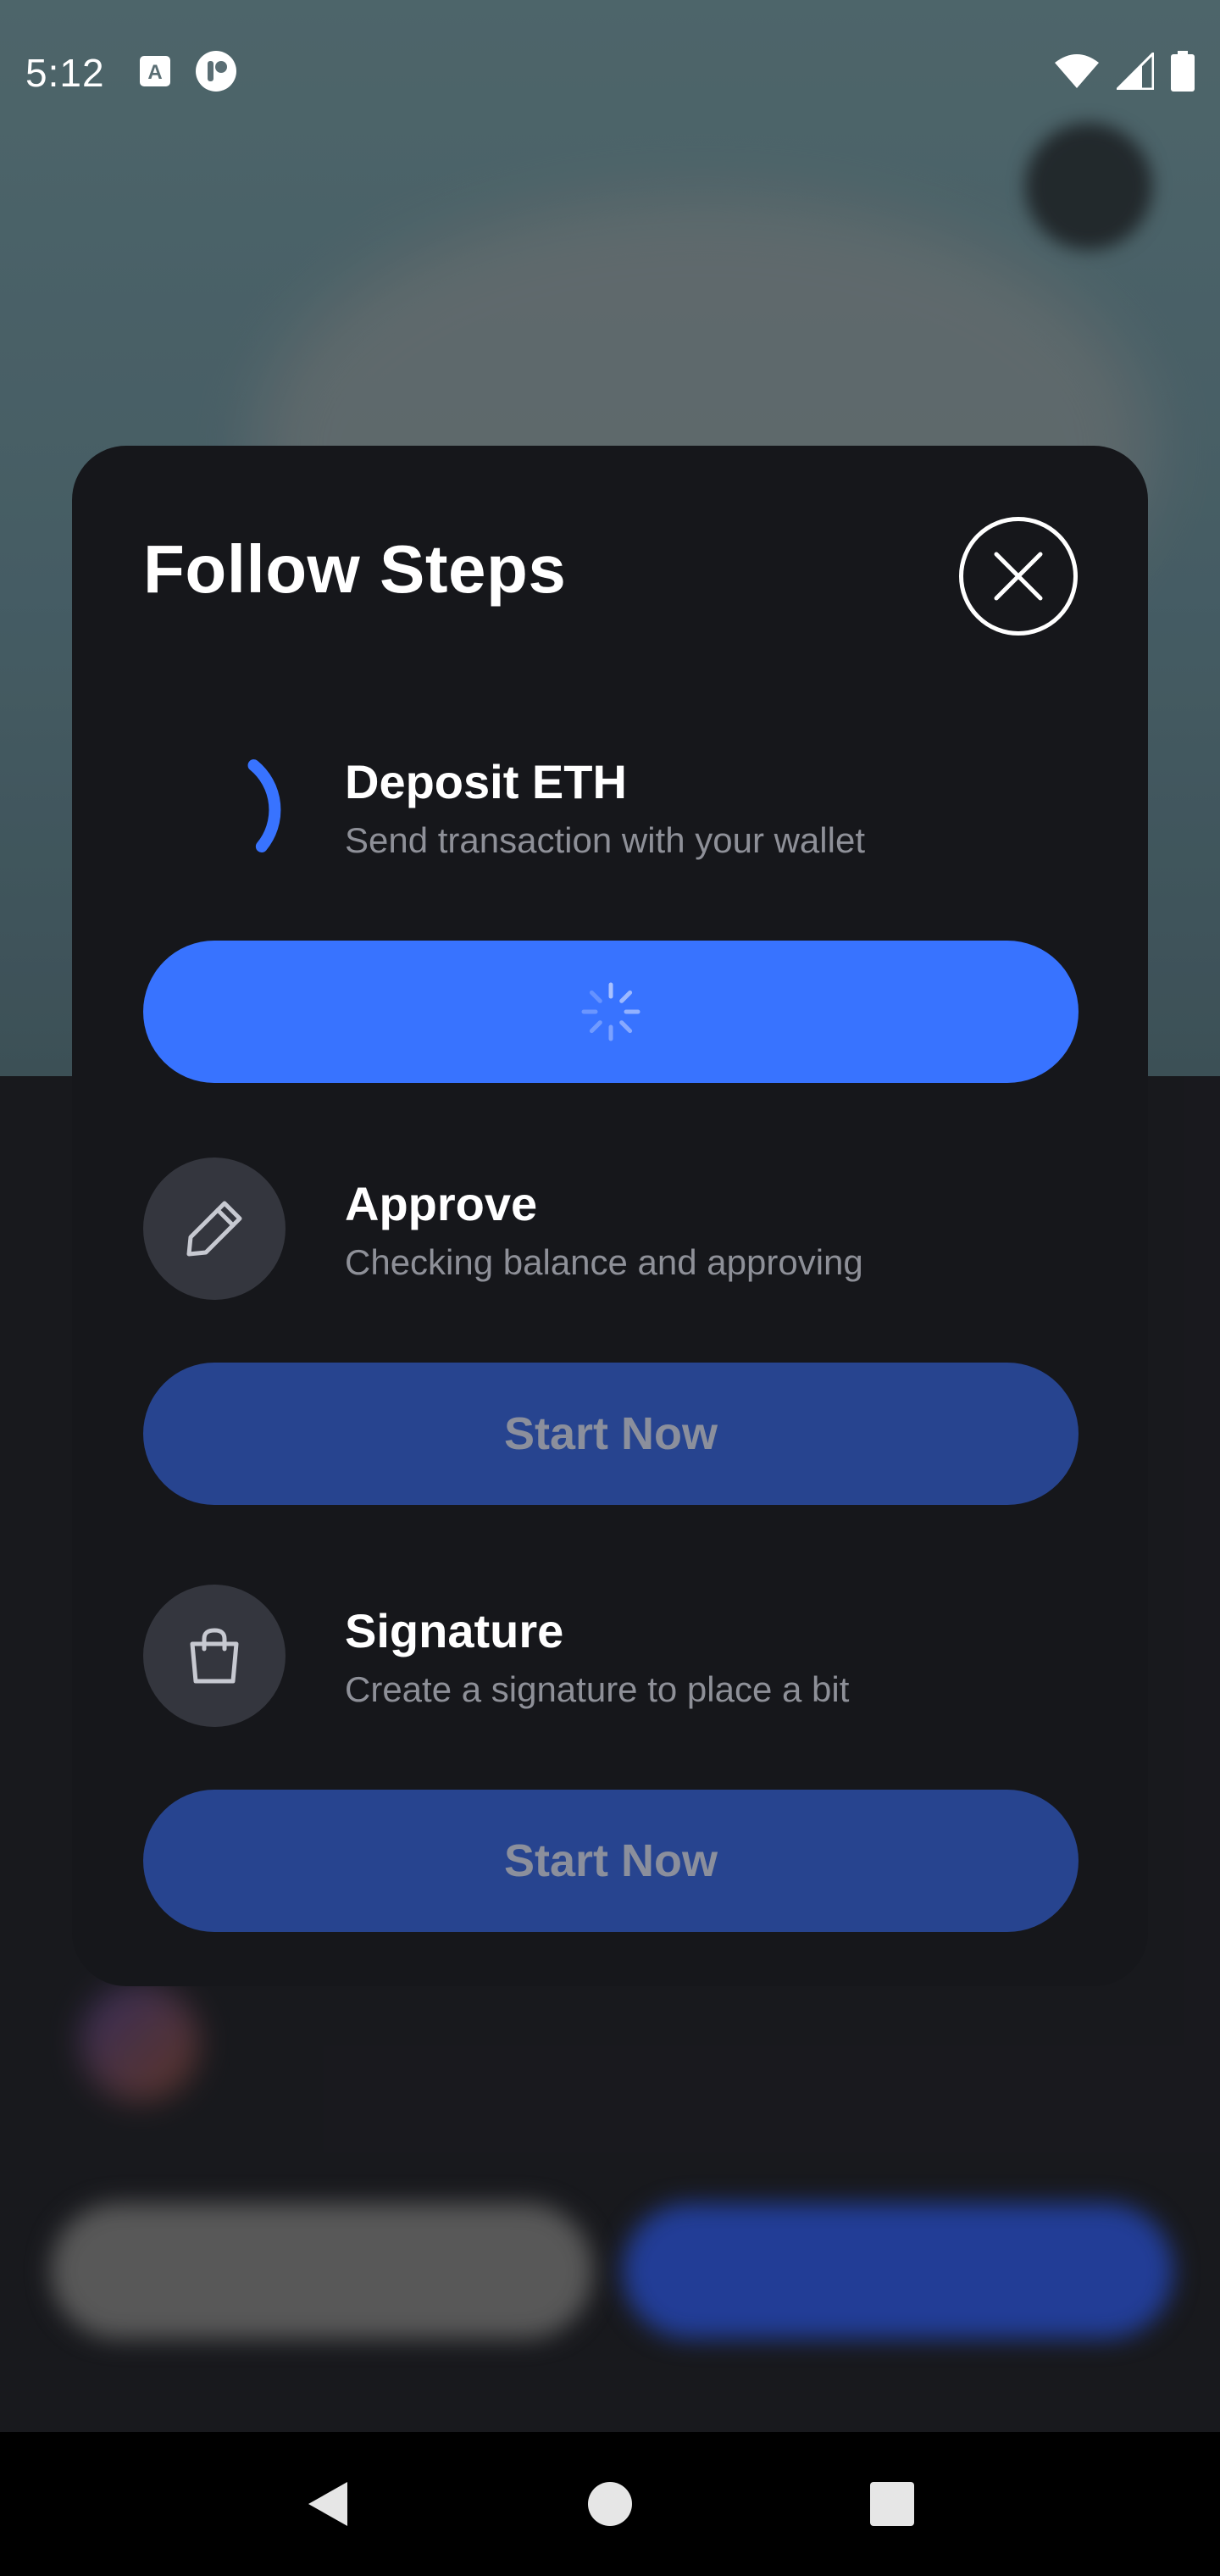  I want to click on wifi-icon, so click(1077, 72).